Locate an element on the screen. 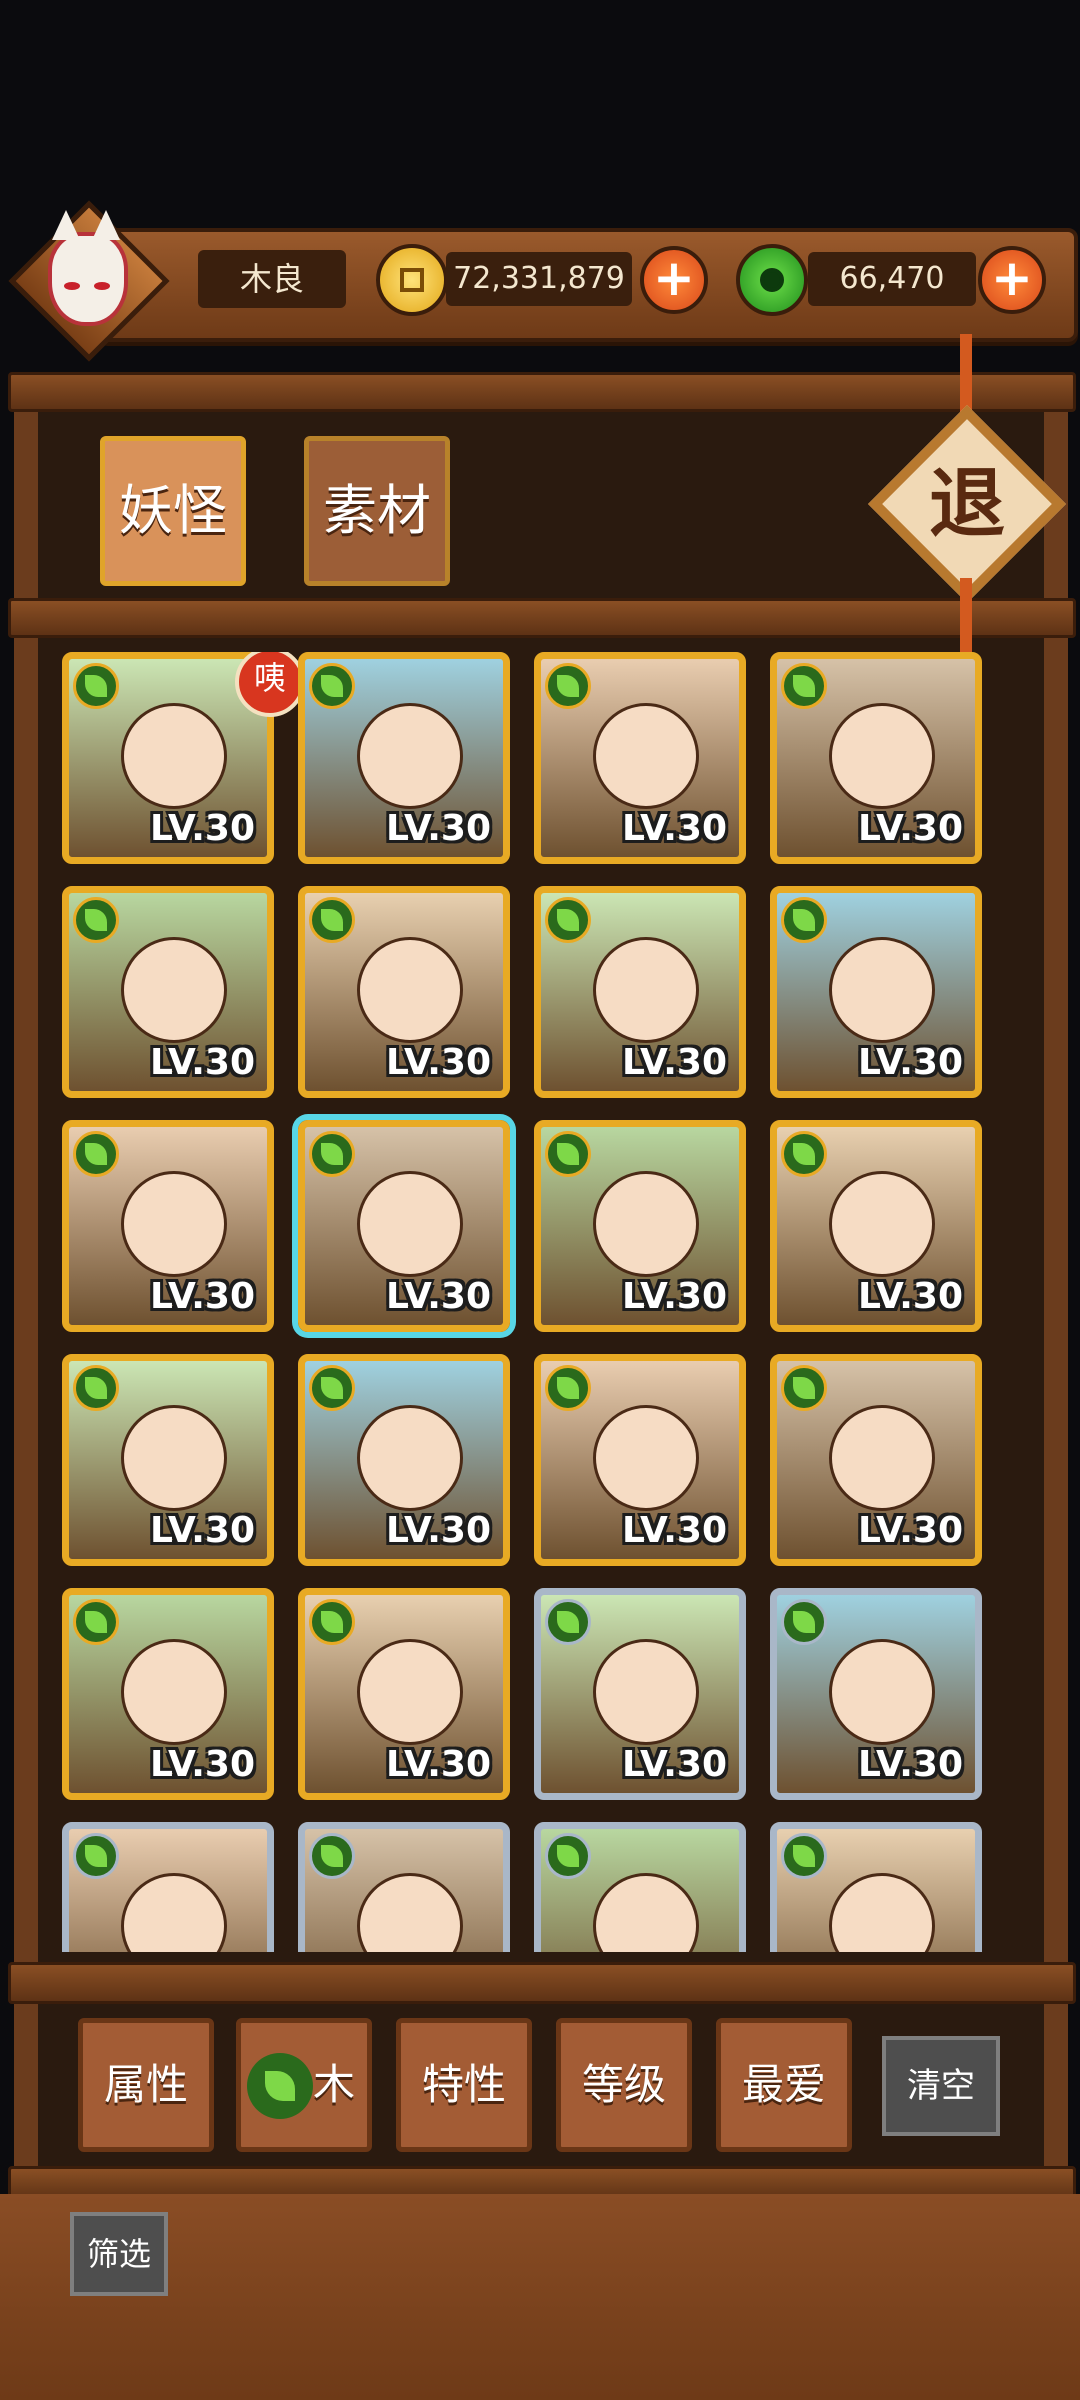 This screenshot has height=2400, width=1080. new-badge: 咦 is located at coordinates (270, 684).